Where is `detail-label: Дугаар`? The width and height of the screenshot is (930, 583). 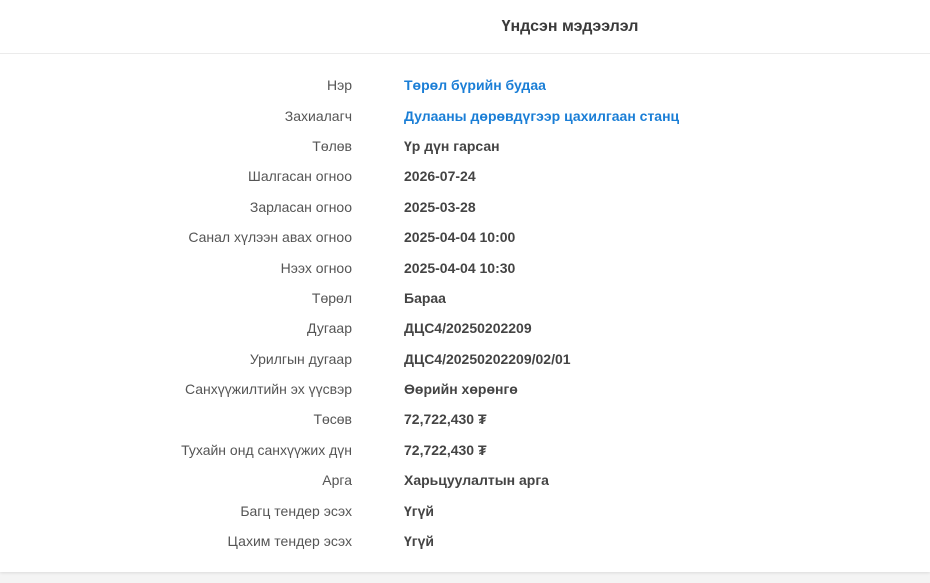 detail-label: Дугаар is located at coordinates (329, 328).